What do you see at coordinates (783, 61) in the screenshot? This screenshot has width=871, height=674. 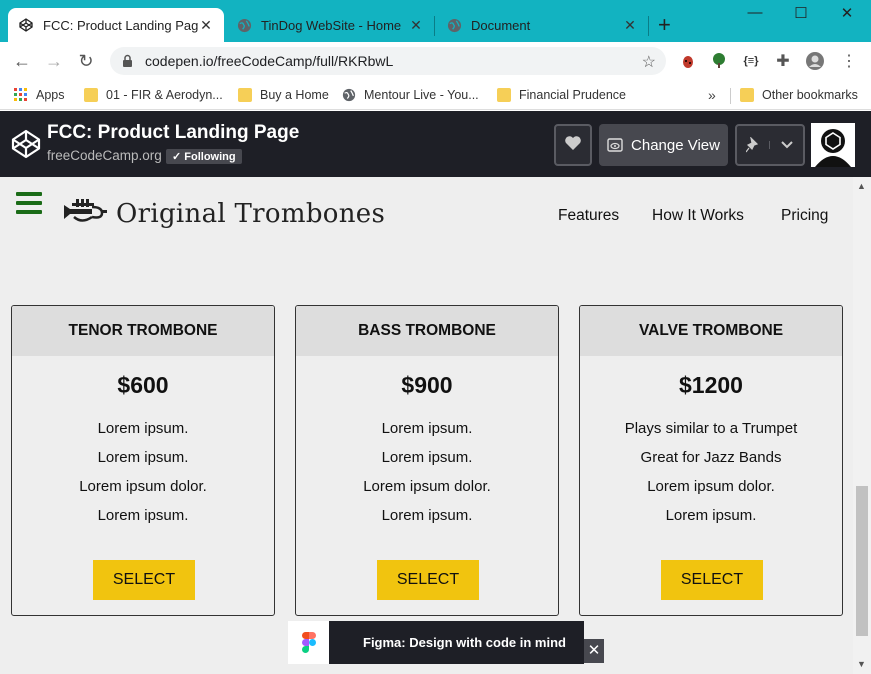 I see `puzzle-extension-icon: ✚` at bounding box center [783, 61].